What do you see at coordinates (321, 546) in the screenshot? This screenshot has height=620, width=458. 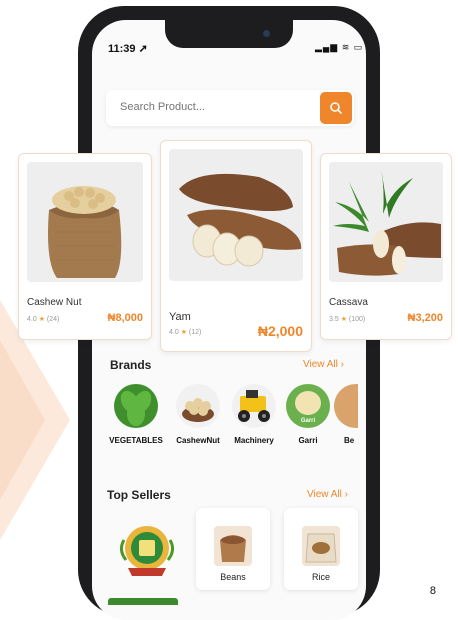 I see `seller-image-rice` at bounding box center [321, 546].